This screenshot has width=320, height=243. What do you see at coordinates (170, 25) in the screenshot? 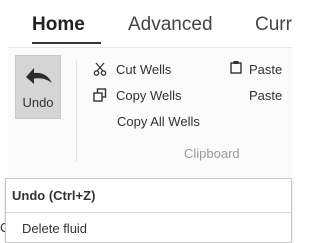
I see `tab-advanced: Advanced` at bounding box center [170, 25].